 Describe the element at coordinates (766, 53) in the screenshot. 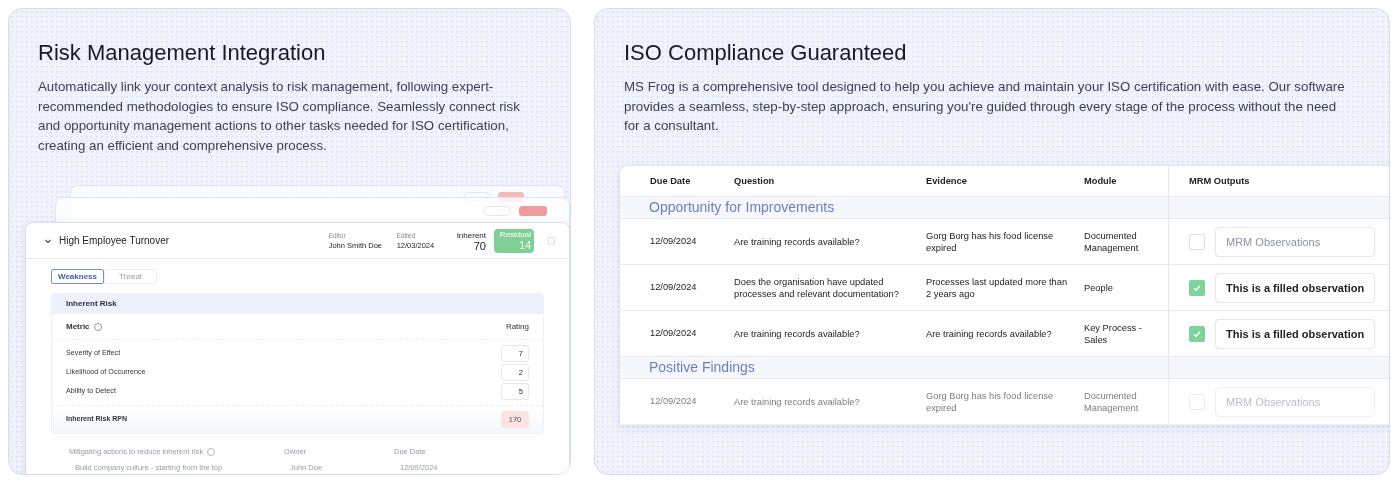

I see `panel-title: ISO Compliance Guaranteed` at that location.